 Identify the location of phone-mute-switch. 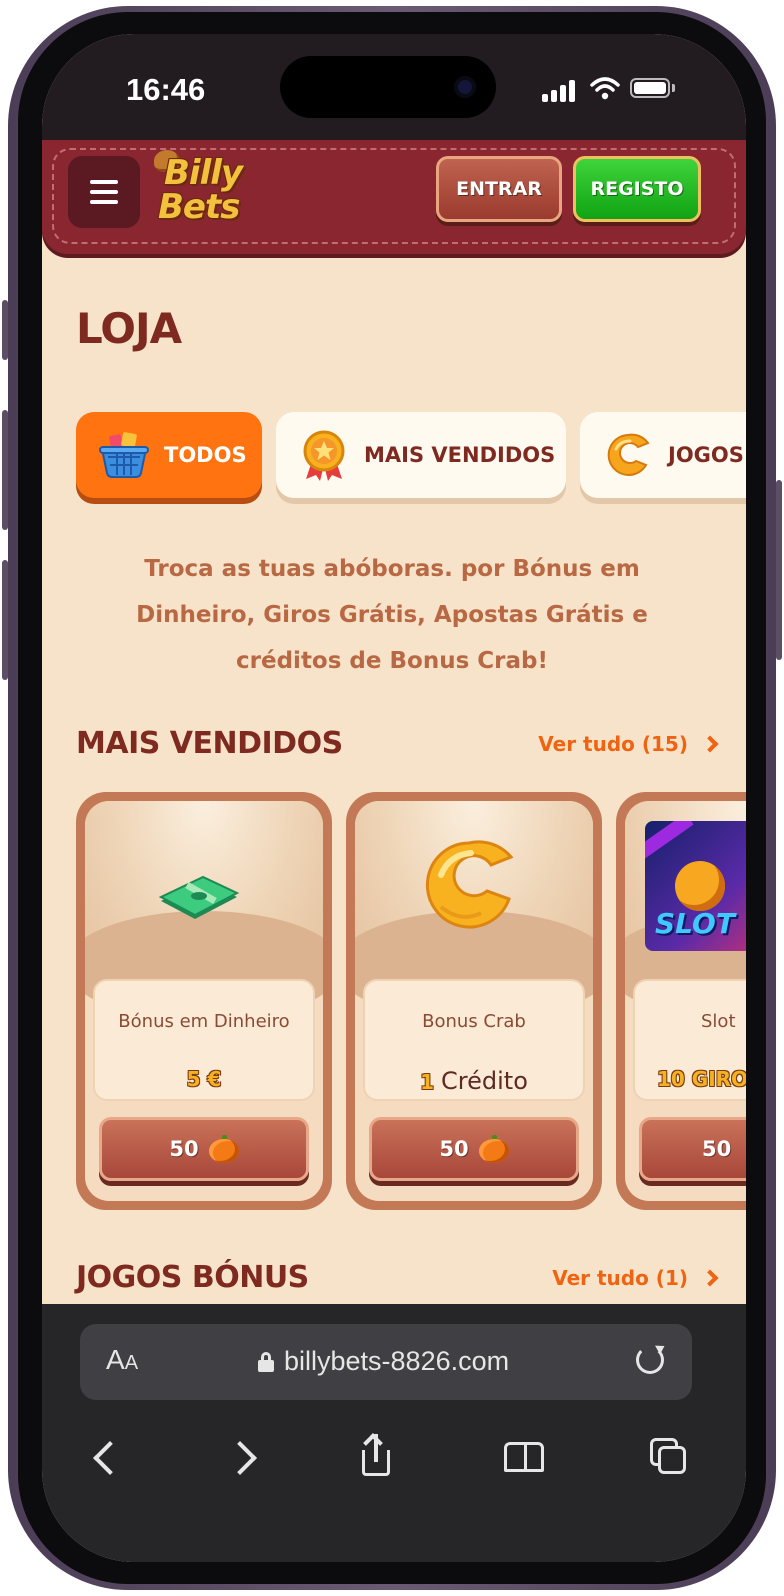
(5, 330).